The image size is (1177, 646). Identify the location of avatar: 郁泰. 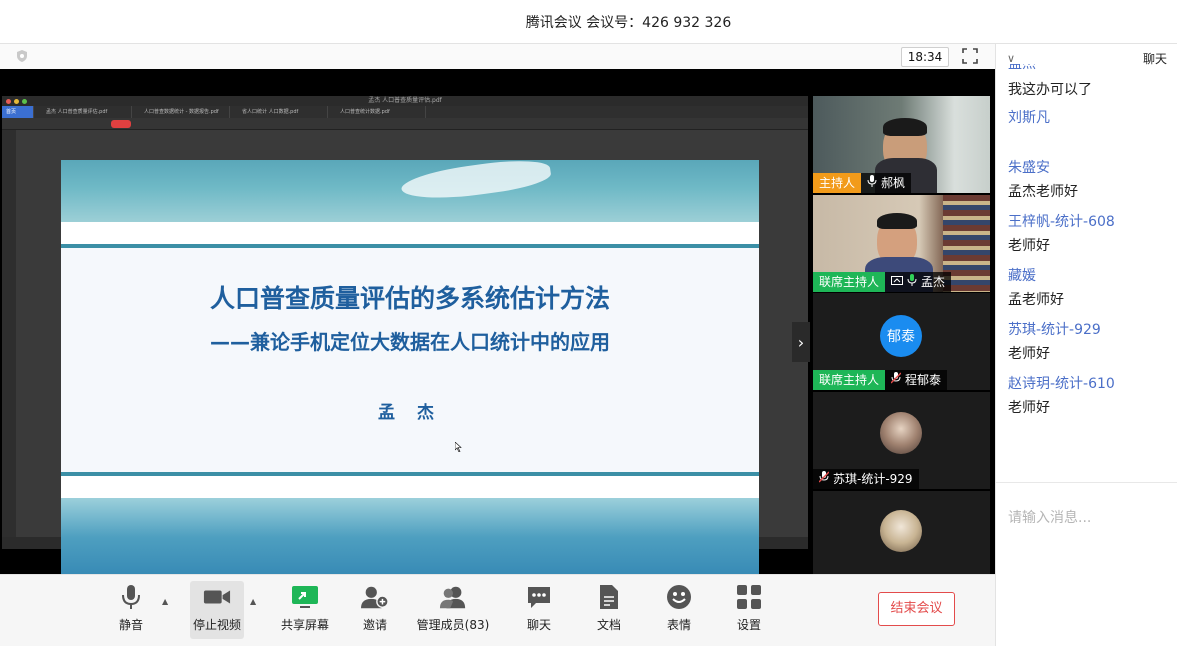
(901, 336).